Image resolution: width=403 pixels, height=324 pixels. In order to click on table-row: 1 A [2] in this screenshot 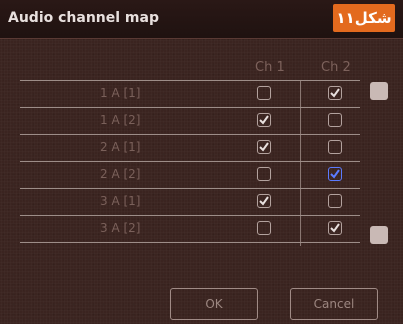, I will do `click(190, 120)`.